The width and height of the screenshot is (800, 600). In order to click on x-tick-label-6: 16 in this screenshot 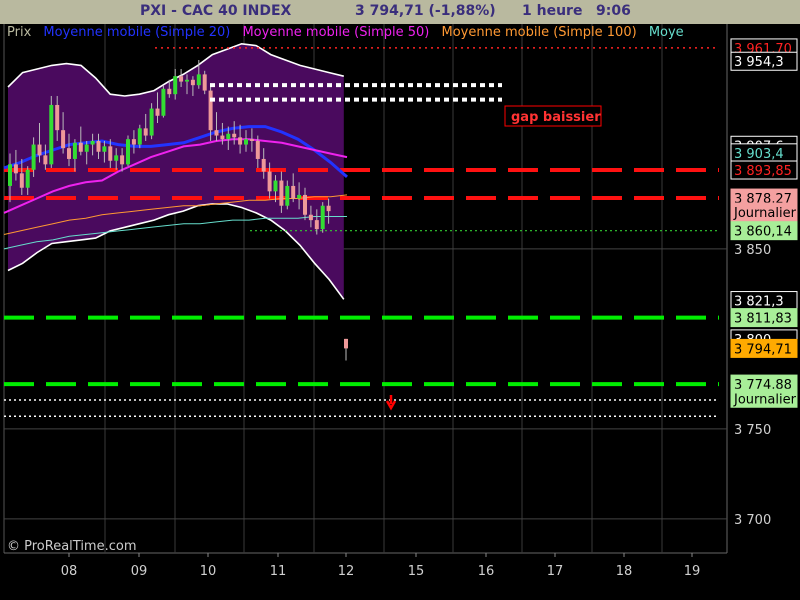, I will do `click(486, 571)`.